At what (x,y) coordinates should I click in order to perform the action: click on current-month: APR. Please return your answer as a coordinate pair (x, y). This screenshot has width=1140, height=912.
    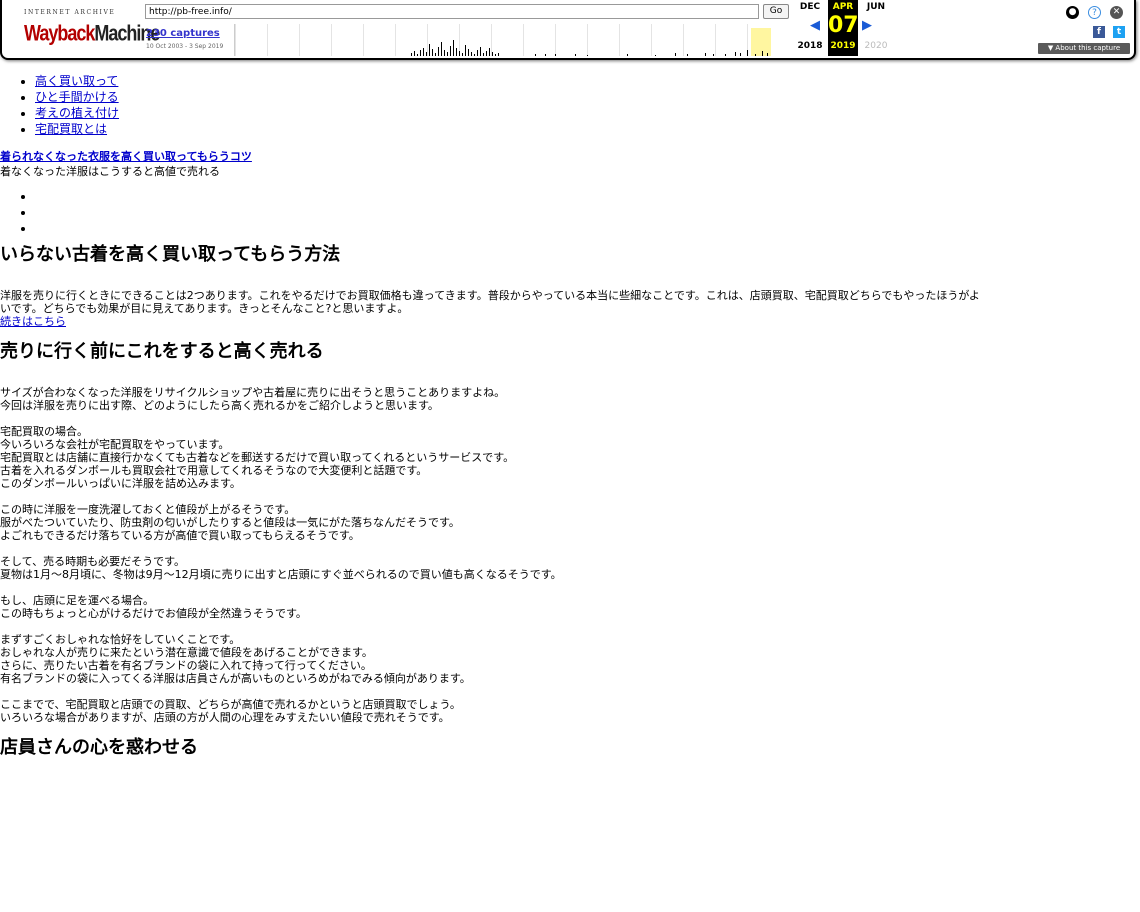
    Looking at the image, I should click on (843, 7).